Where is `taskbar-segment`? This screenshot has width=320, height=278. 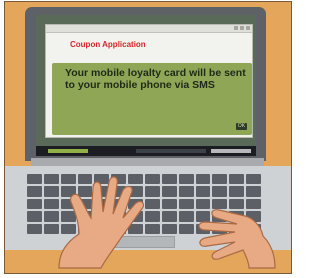 taskbar-segment is located at coordinates (171, 151).